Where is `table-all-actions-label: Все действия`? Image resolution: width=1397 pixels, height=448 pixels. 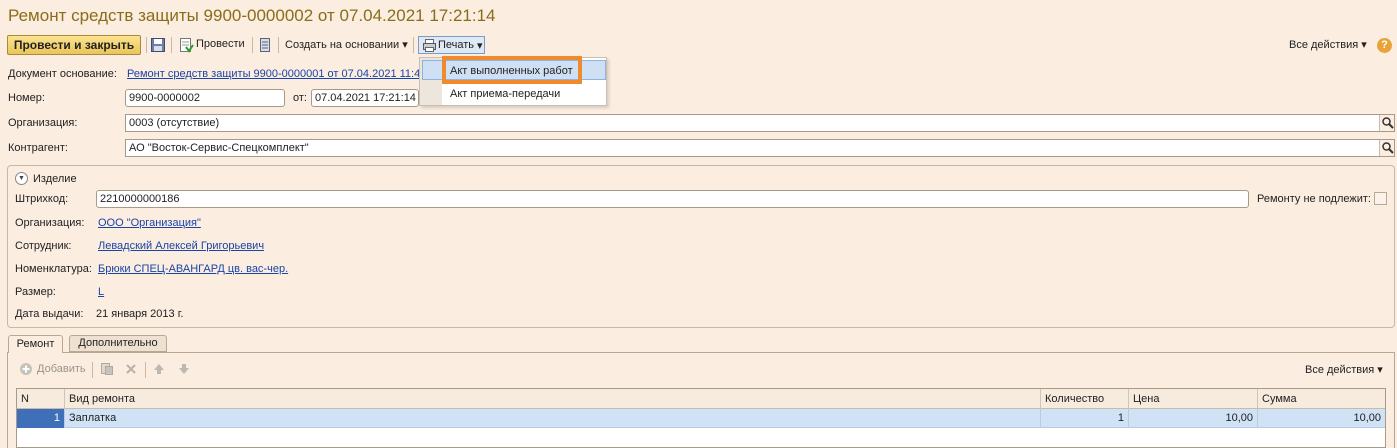
table-all-actions-label: Все действия is located at coordinates (1340, 370).